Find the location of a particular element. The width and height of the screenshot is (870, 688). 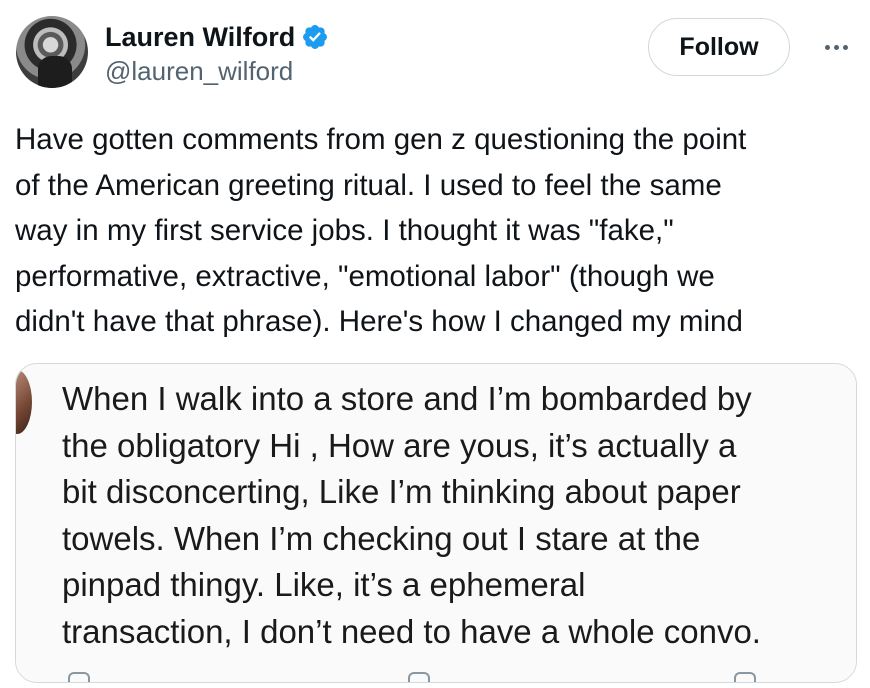

cropped-avatar-image is located at coordinates (24, 402).